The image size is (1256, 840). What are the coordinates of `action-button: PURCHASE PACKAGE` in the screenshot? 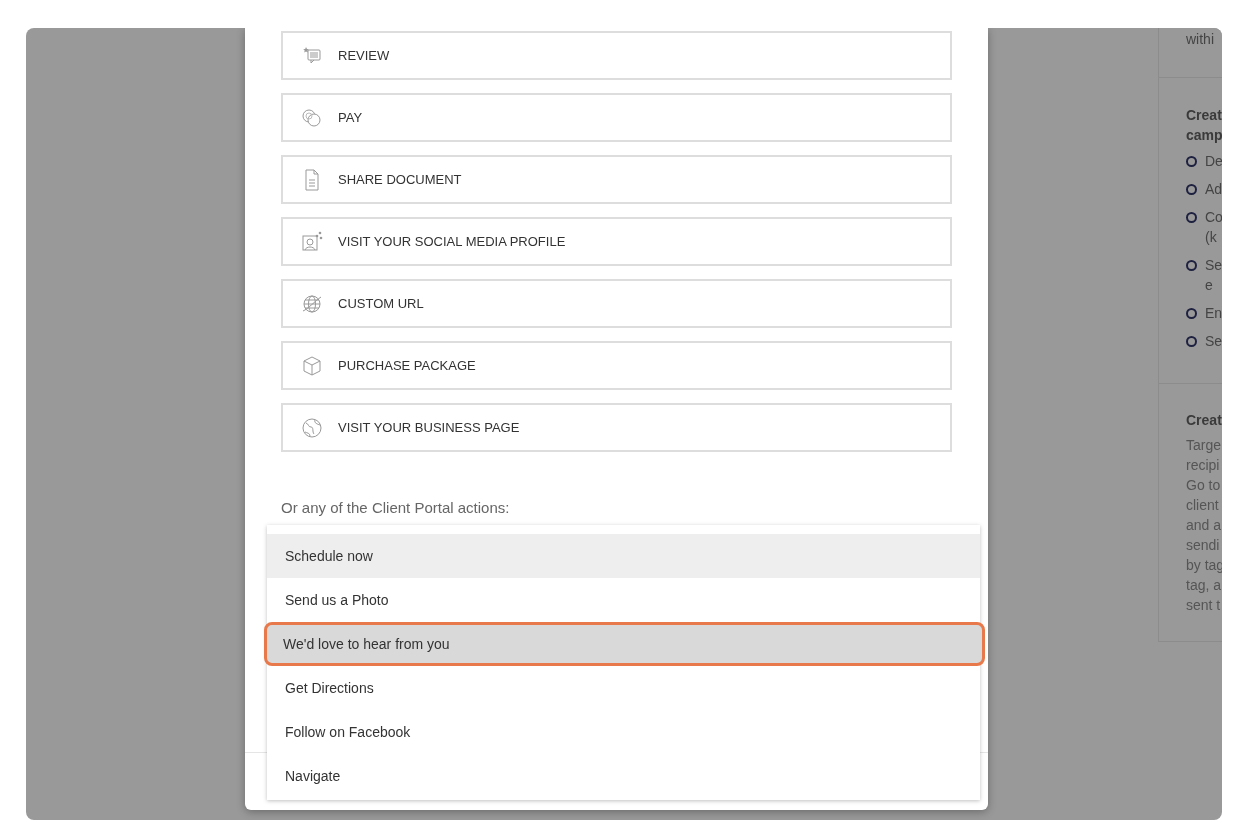 It's located at (616, 365).